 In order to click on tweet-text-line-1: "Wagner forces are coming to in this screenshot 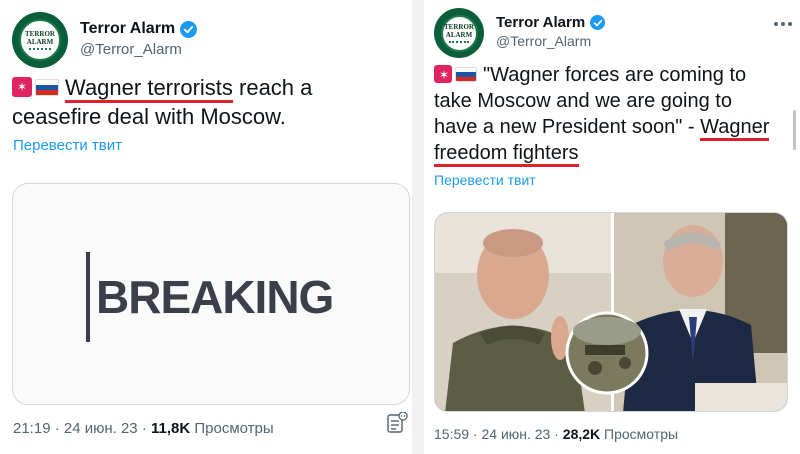, I will do `click(615, 75)`.